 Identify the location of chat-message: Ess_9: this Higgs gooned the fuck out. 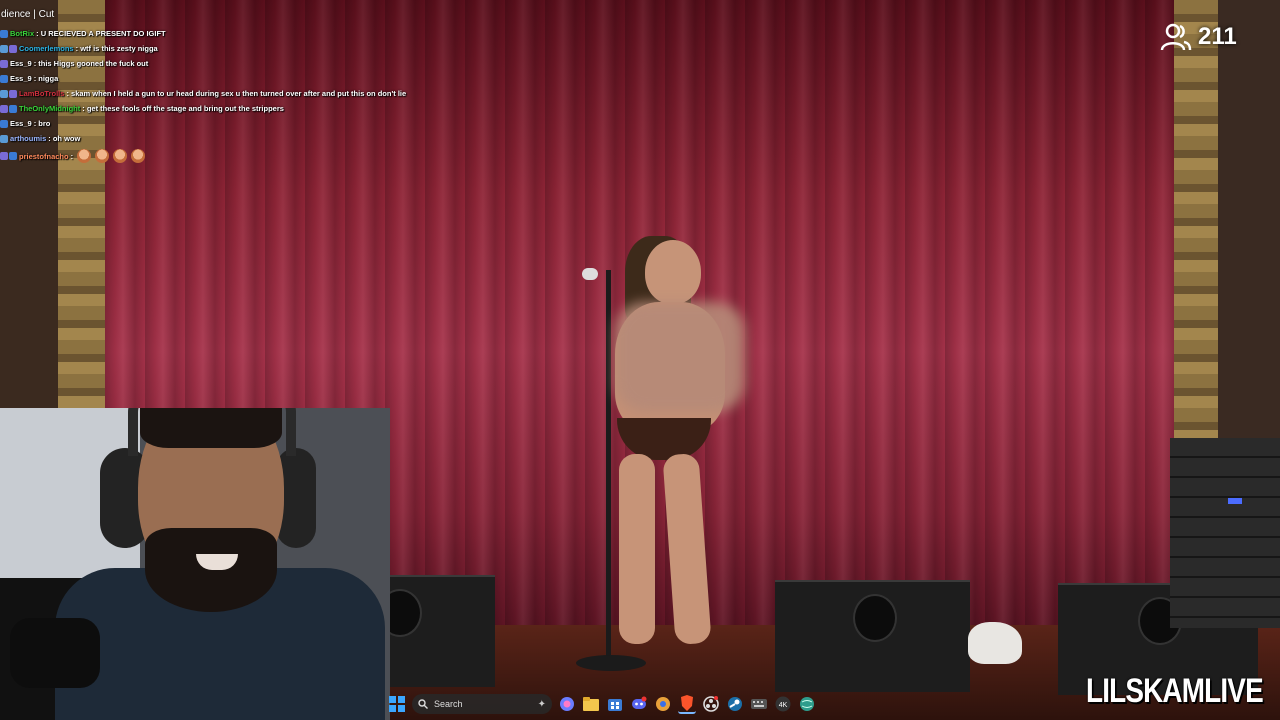
(74, 63).